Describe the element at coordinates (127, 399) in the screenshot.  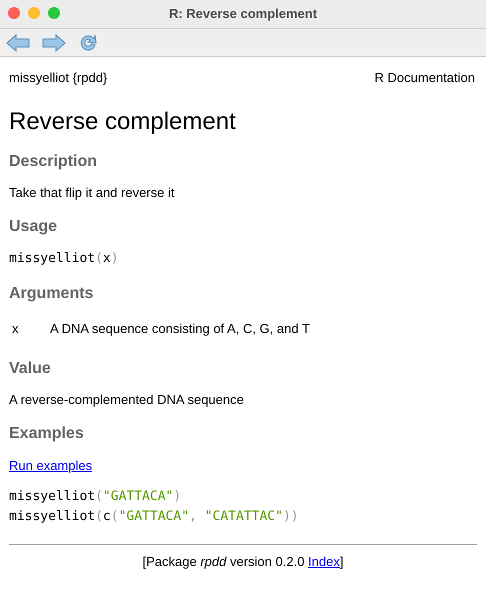
I see `section-text: A reverse-complemented DNA sequence` at that location.